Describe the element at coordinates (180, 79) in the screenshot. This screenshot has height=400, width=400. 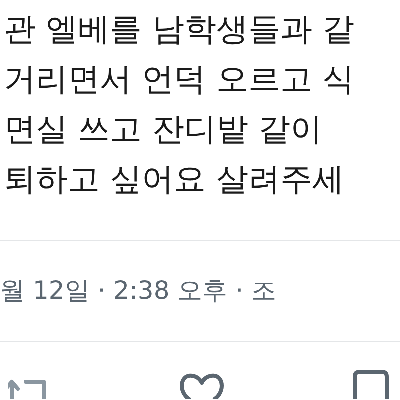
I see `tweet-text-line: 거리면서 언덕 오르고 식` at that location.